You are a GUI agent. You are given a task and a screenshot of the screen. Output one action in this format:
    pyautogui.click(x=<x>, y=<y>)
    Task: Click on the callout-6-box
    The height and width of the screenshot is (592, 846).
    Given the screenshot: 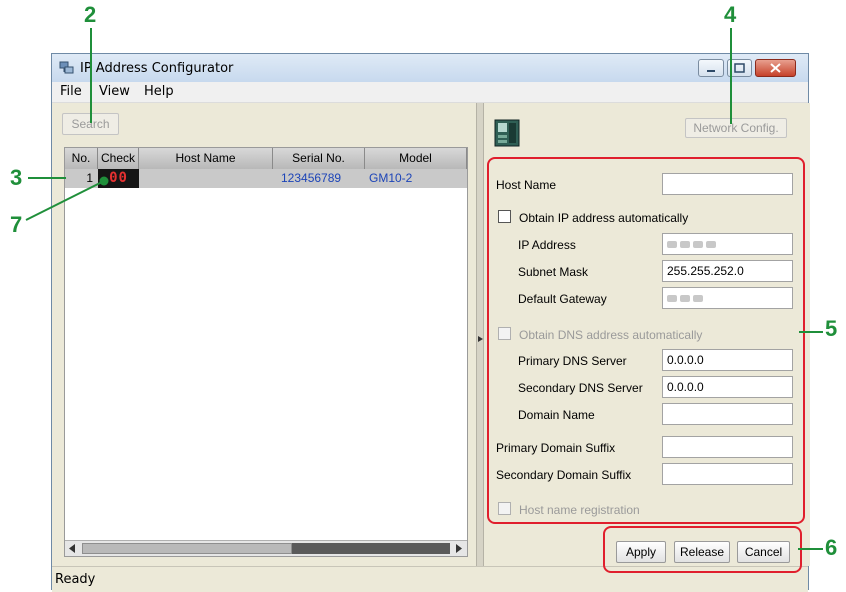 What is the action you would take?
    pyautogui.click(x=702, y=549)
    